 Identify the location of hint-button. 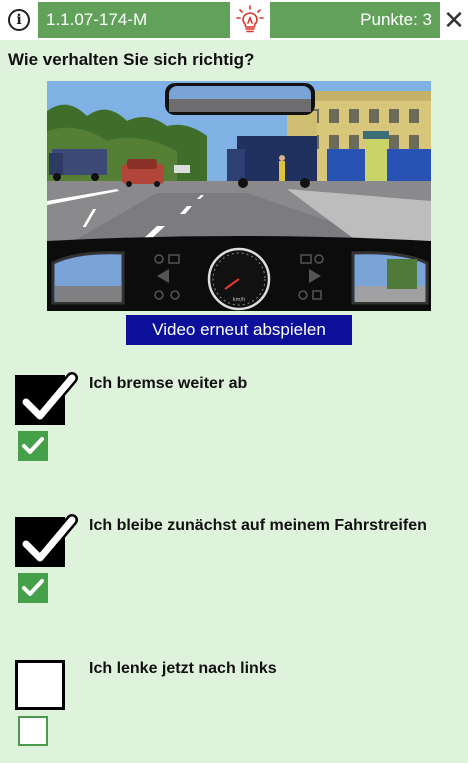
(250, 20).